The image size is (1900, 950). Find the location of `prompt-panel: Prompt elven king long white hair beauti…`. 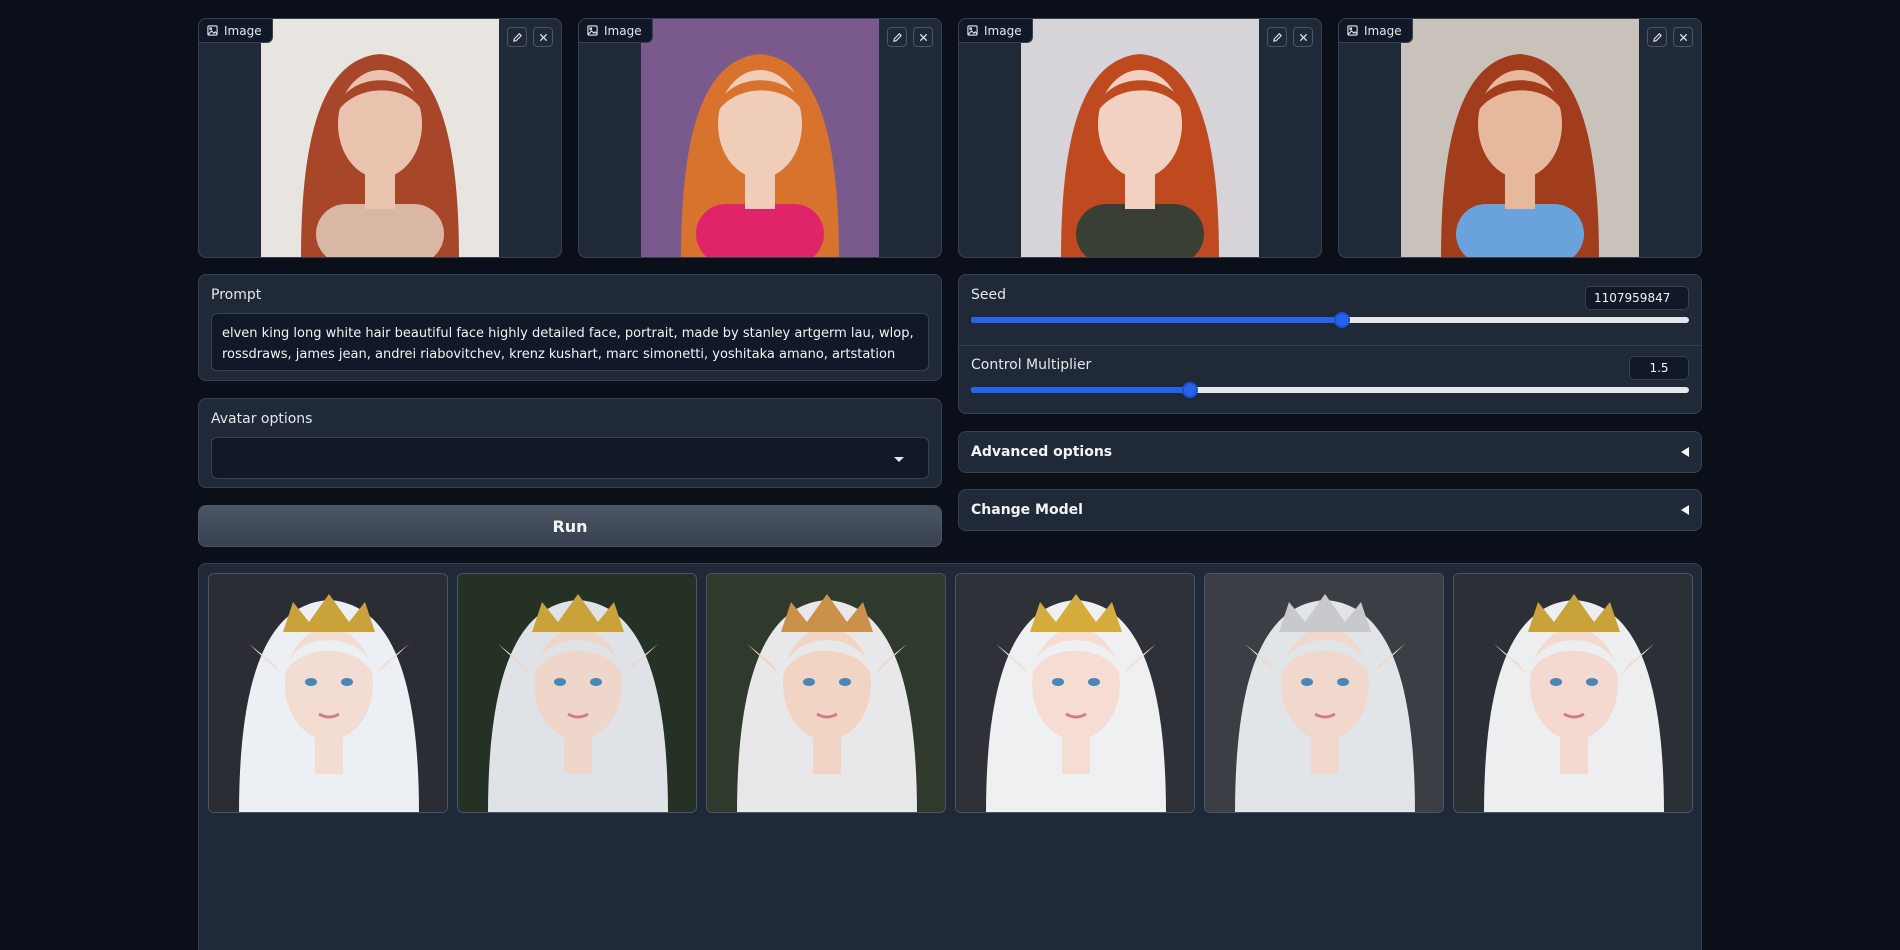

prompt-panel: Prompt elven king long white hair beauti… is located at coordinates (570, 327).